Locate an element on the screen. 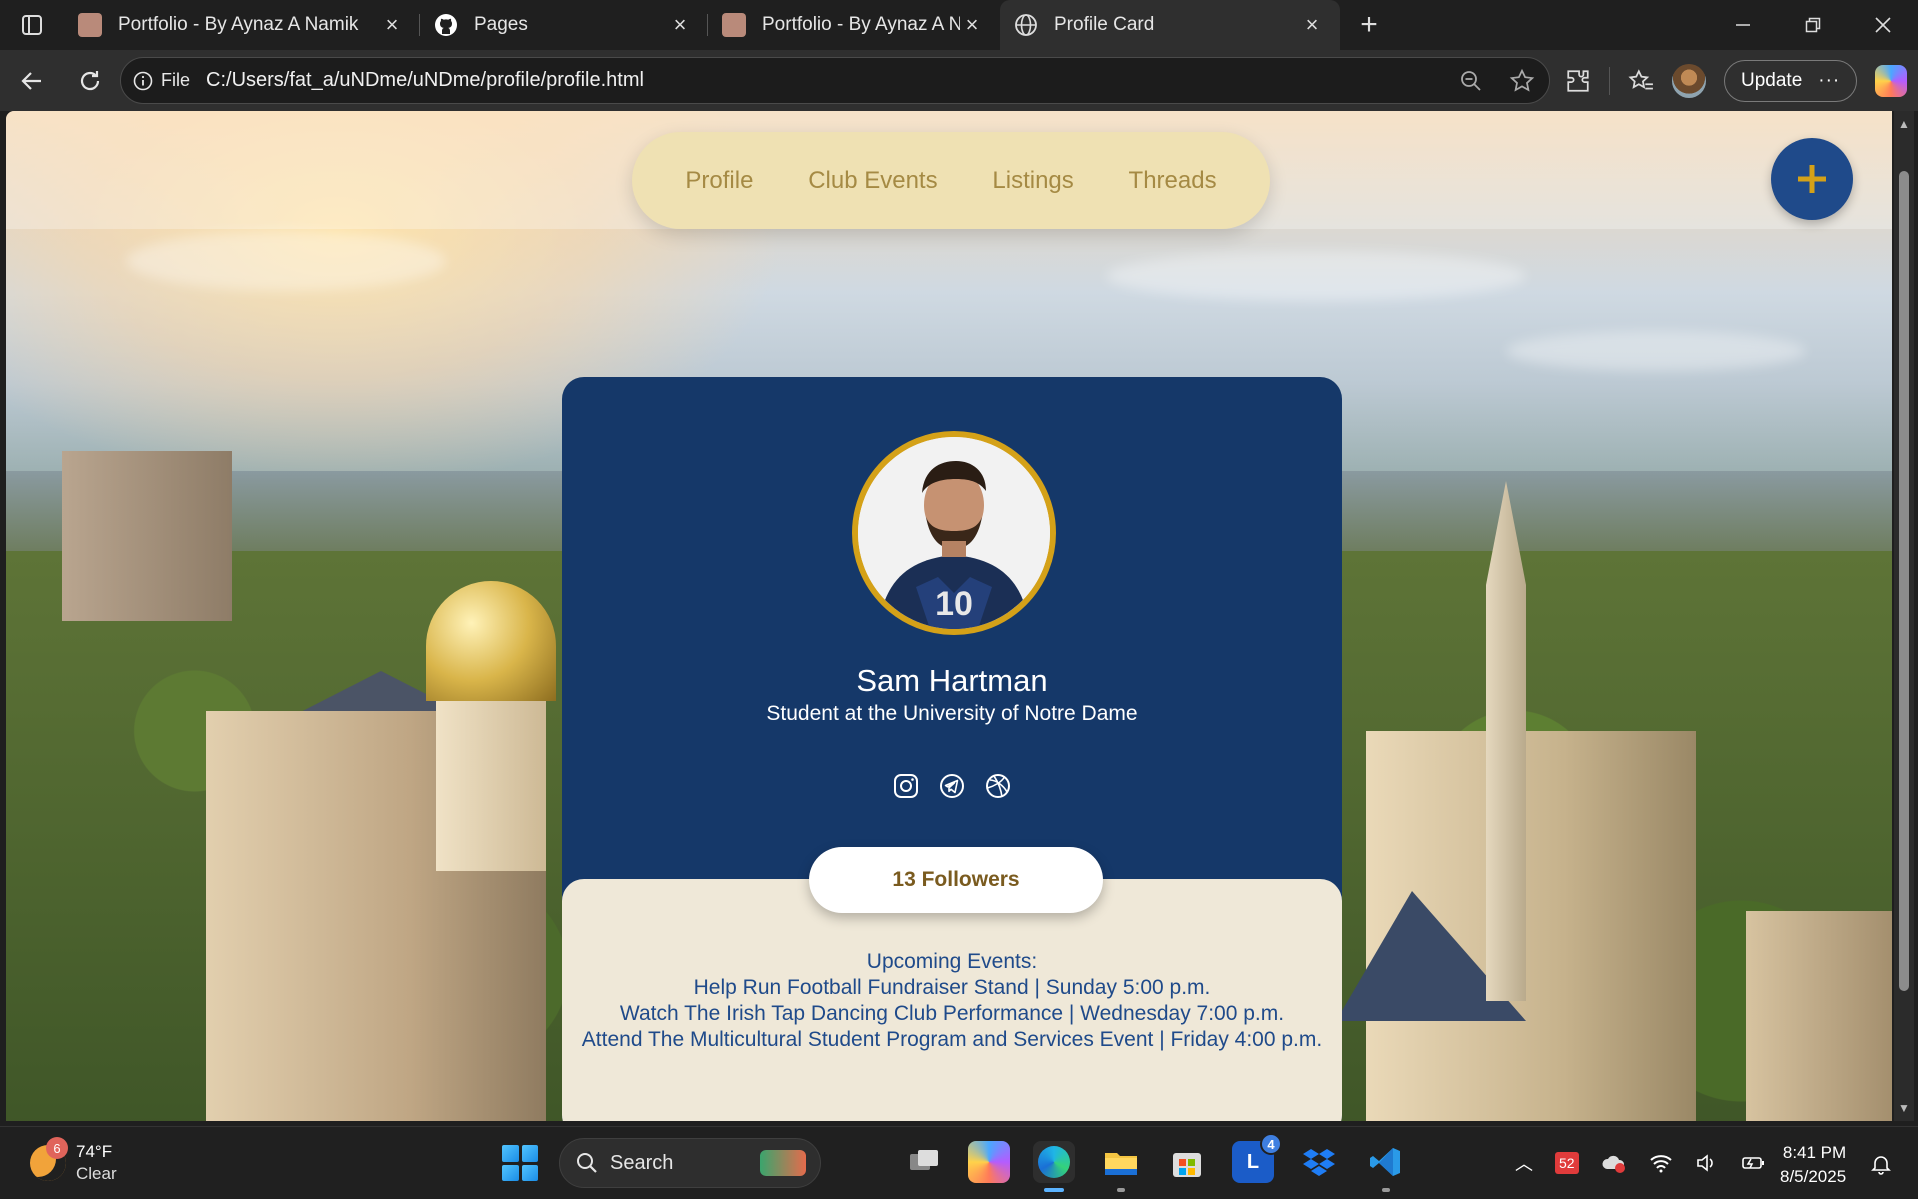 The image size is (1918, 1199). social-links is located at coordinates (952, 786).